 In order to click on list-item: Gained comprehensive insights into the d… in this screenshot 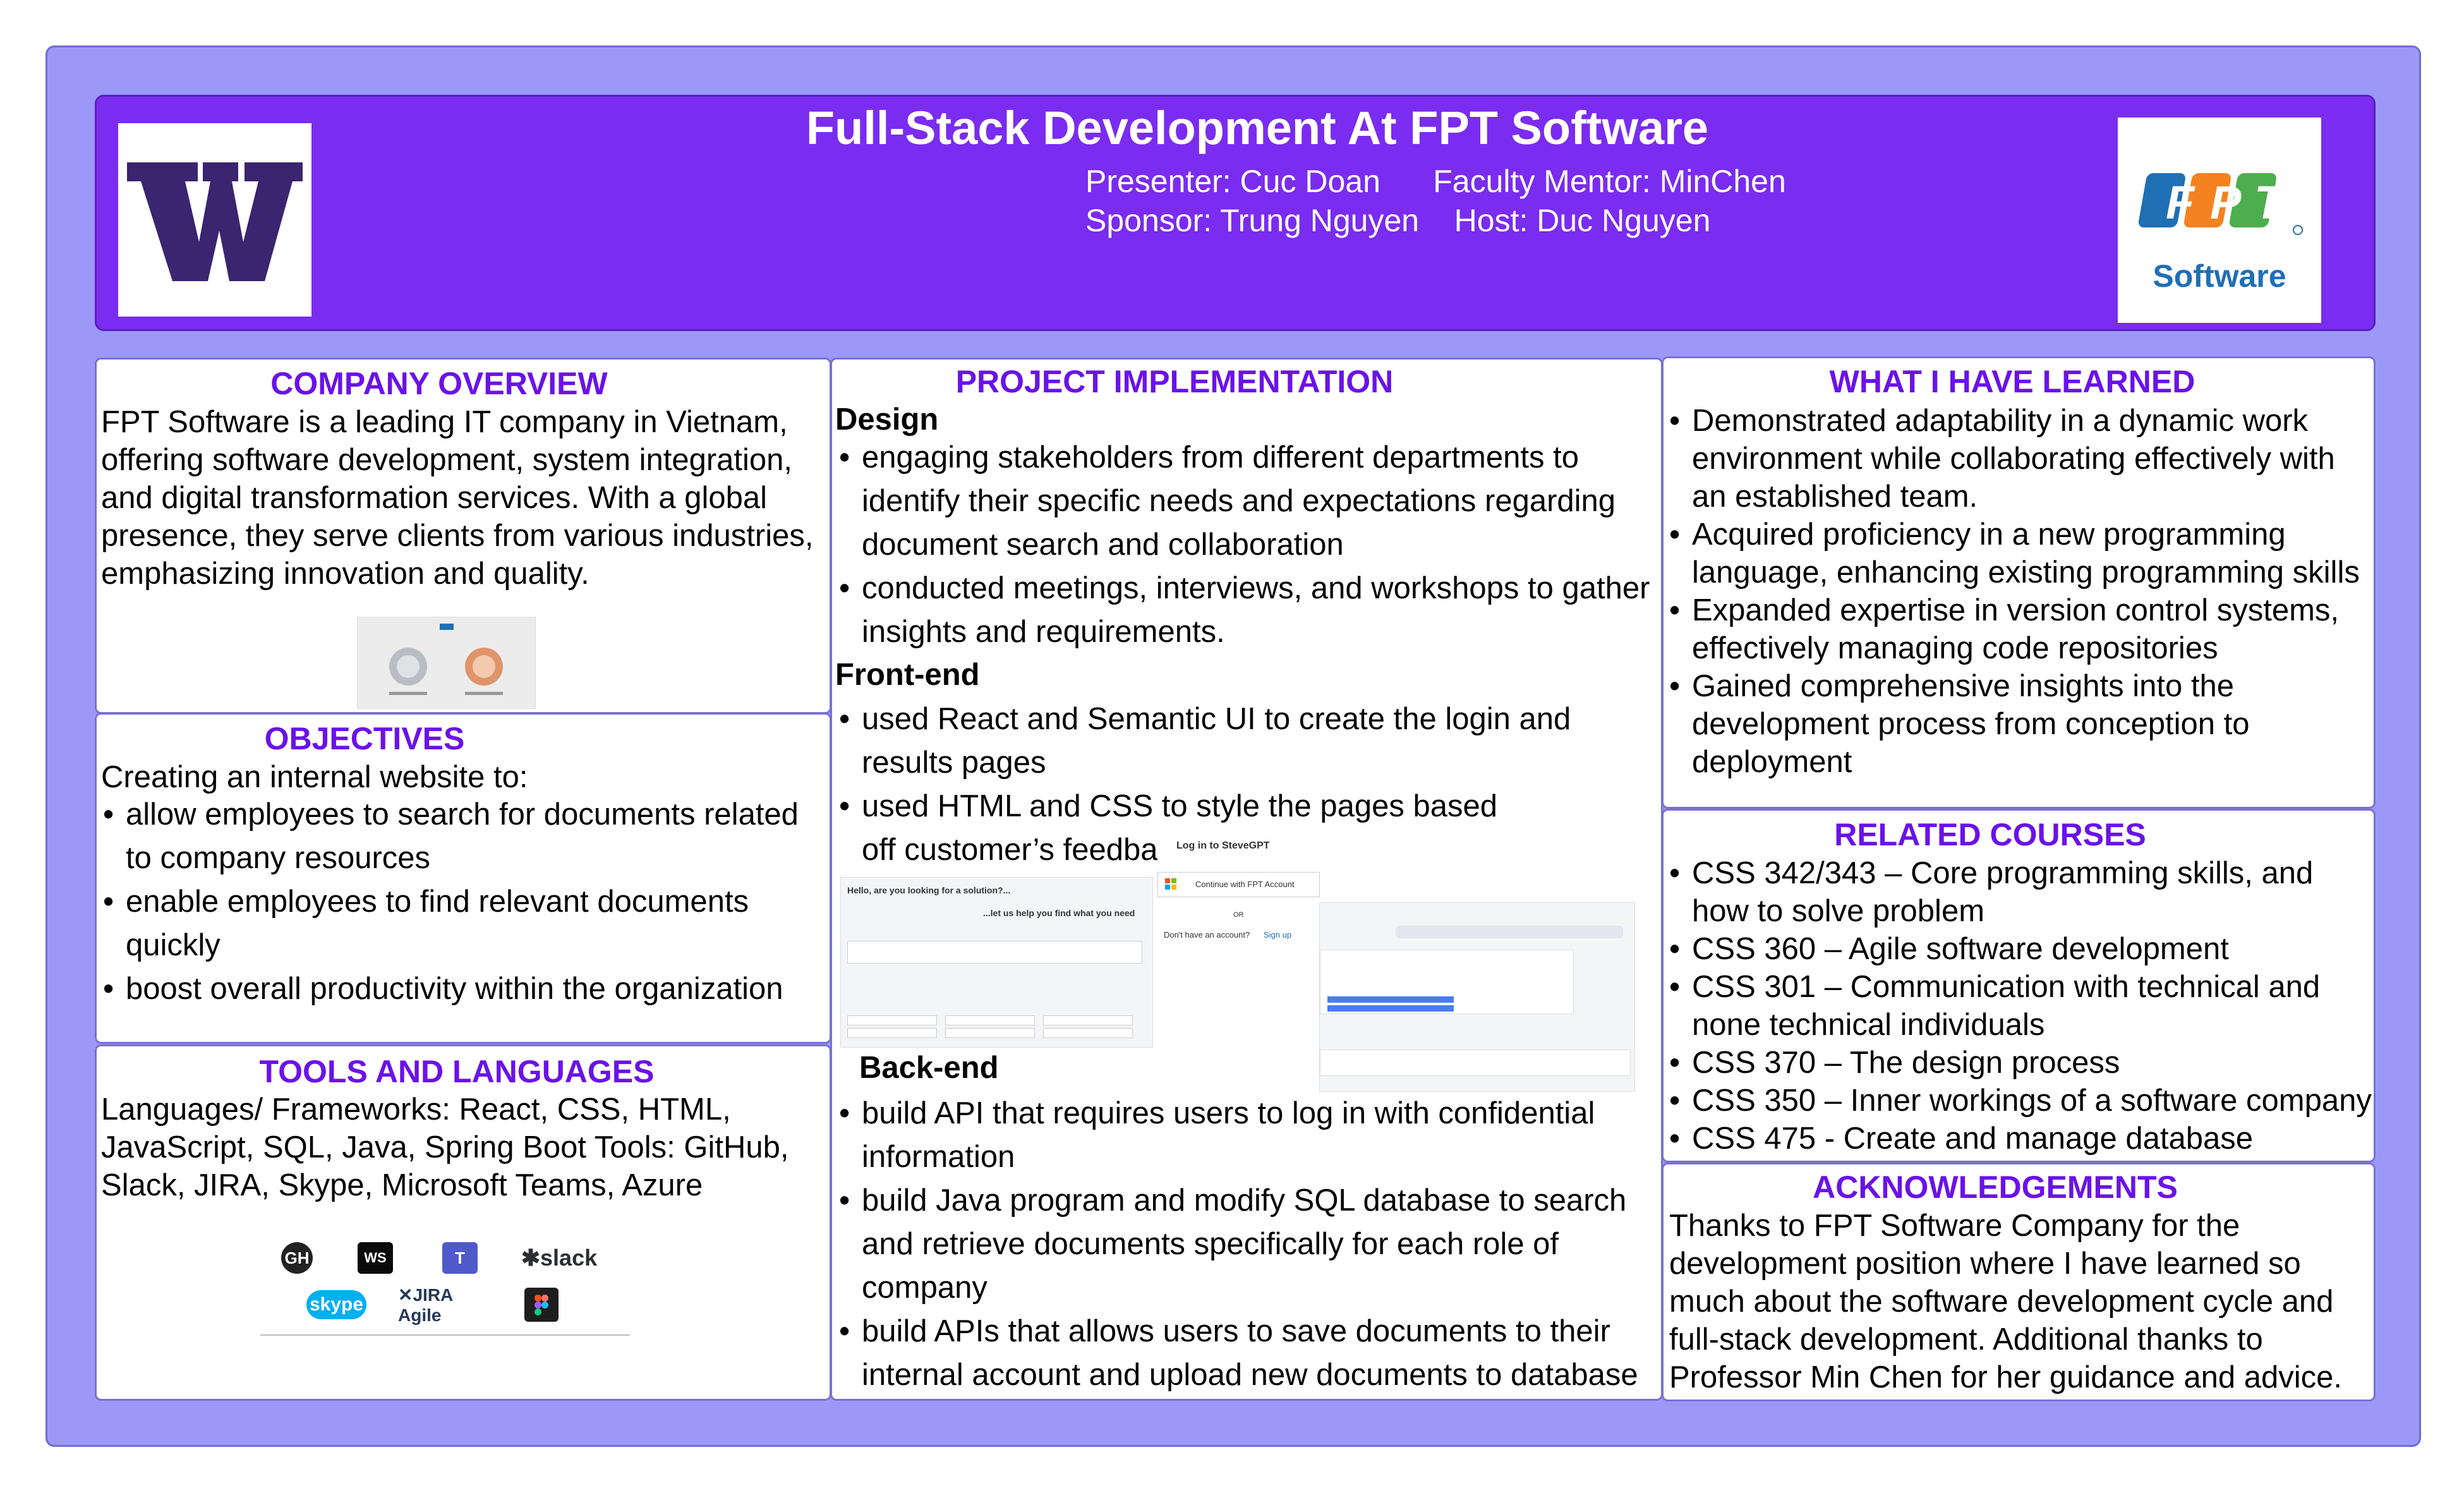, I will do `click(2022, 724)`.